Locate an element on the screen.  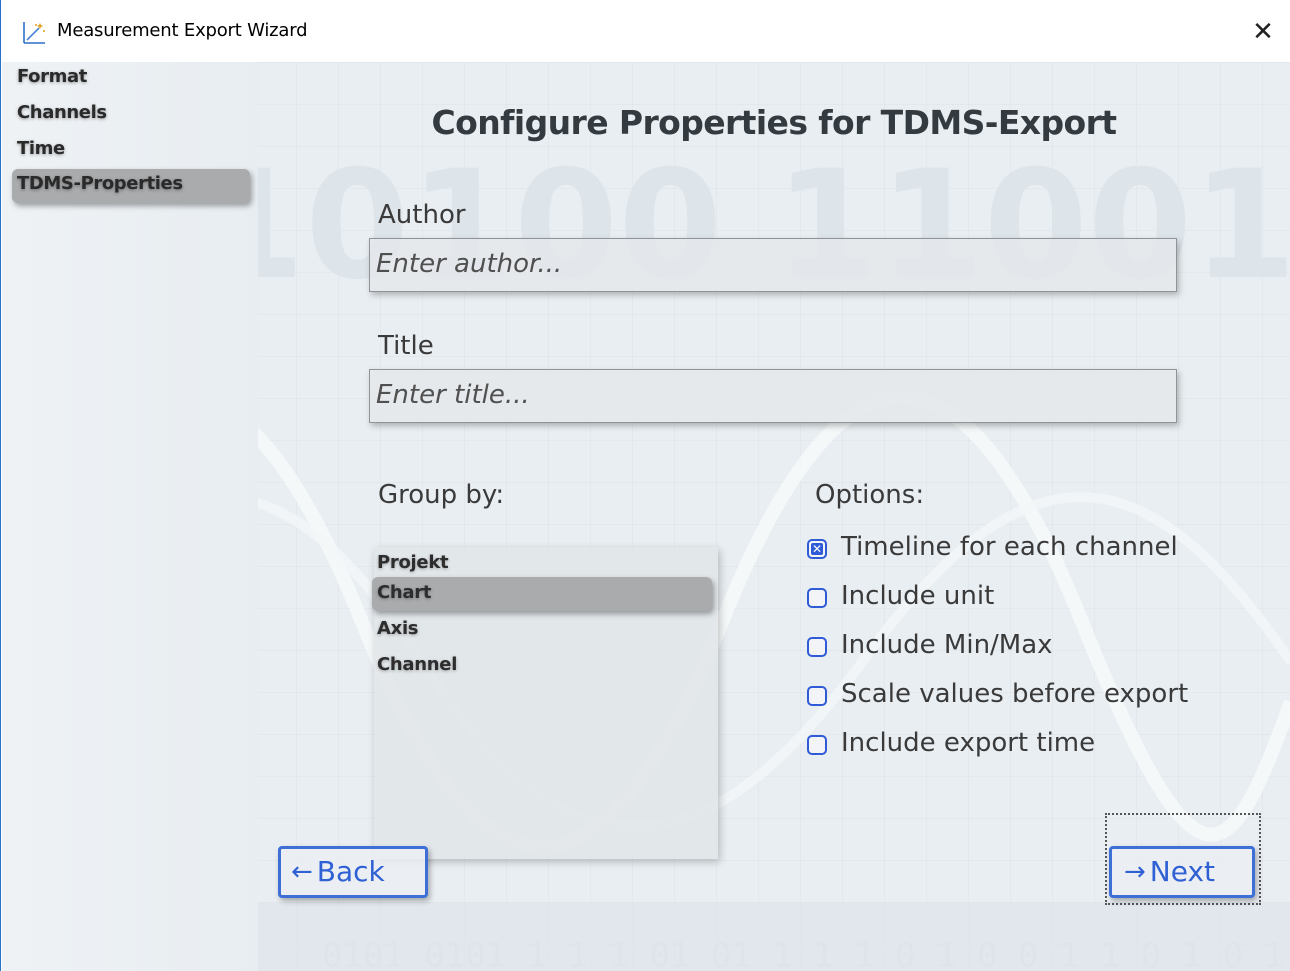
next-button-label: Next is located at coordinates (1182, 871).